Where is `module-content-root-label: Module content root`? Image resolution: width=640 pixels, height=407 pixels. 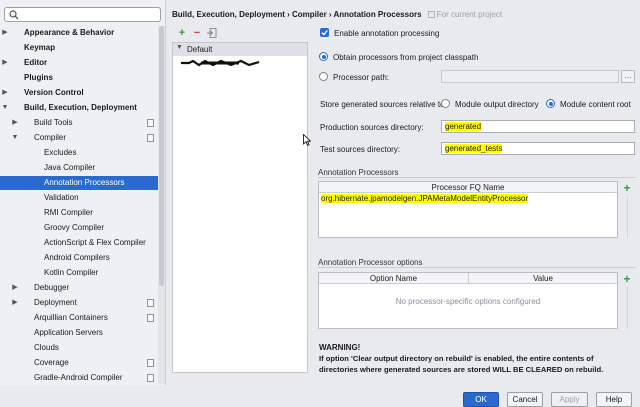
module-content-root-label: Module content root is located at coordinates (595, 104).